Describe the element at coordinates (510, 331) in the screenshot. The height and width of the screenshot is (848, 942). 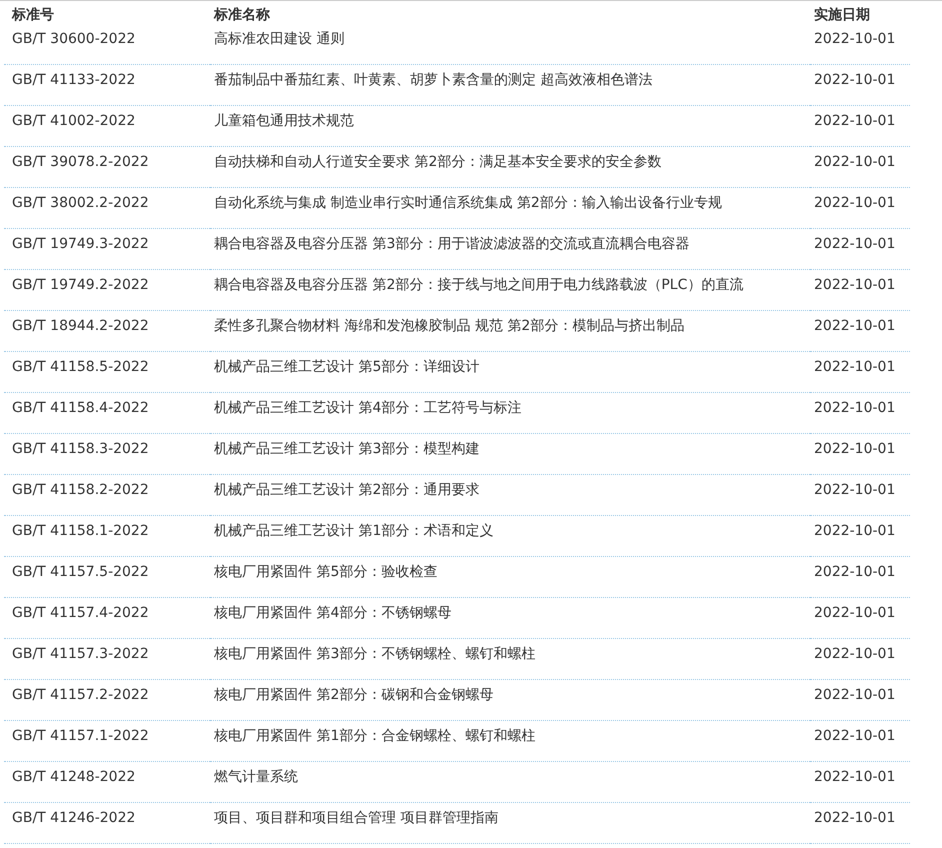
I see `table-cell: 柔性多孔聚合物材料 海绵和发泡橡胶制品 规范 第2部分：模制品与挤出制品` at that location.